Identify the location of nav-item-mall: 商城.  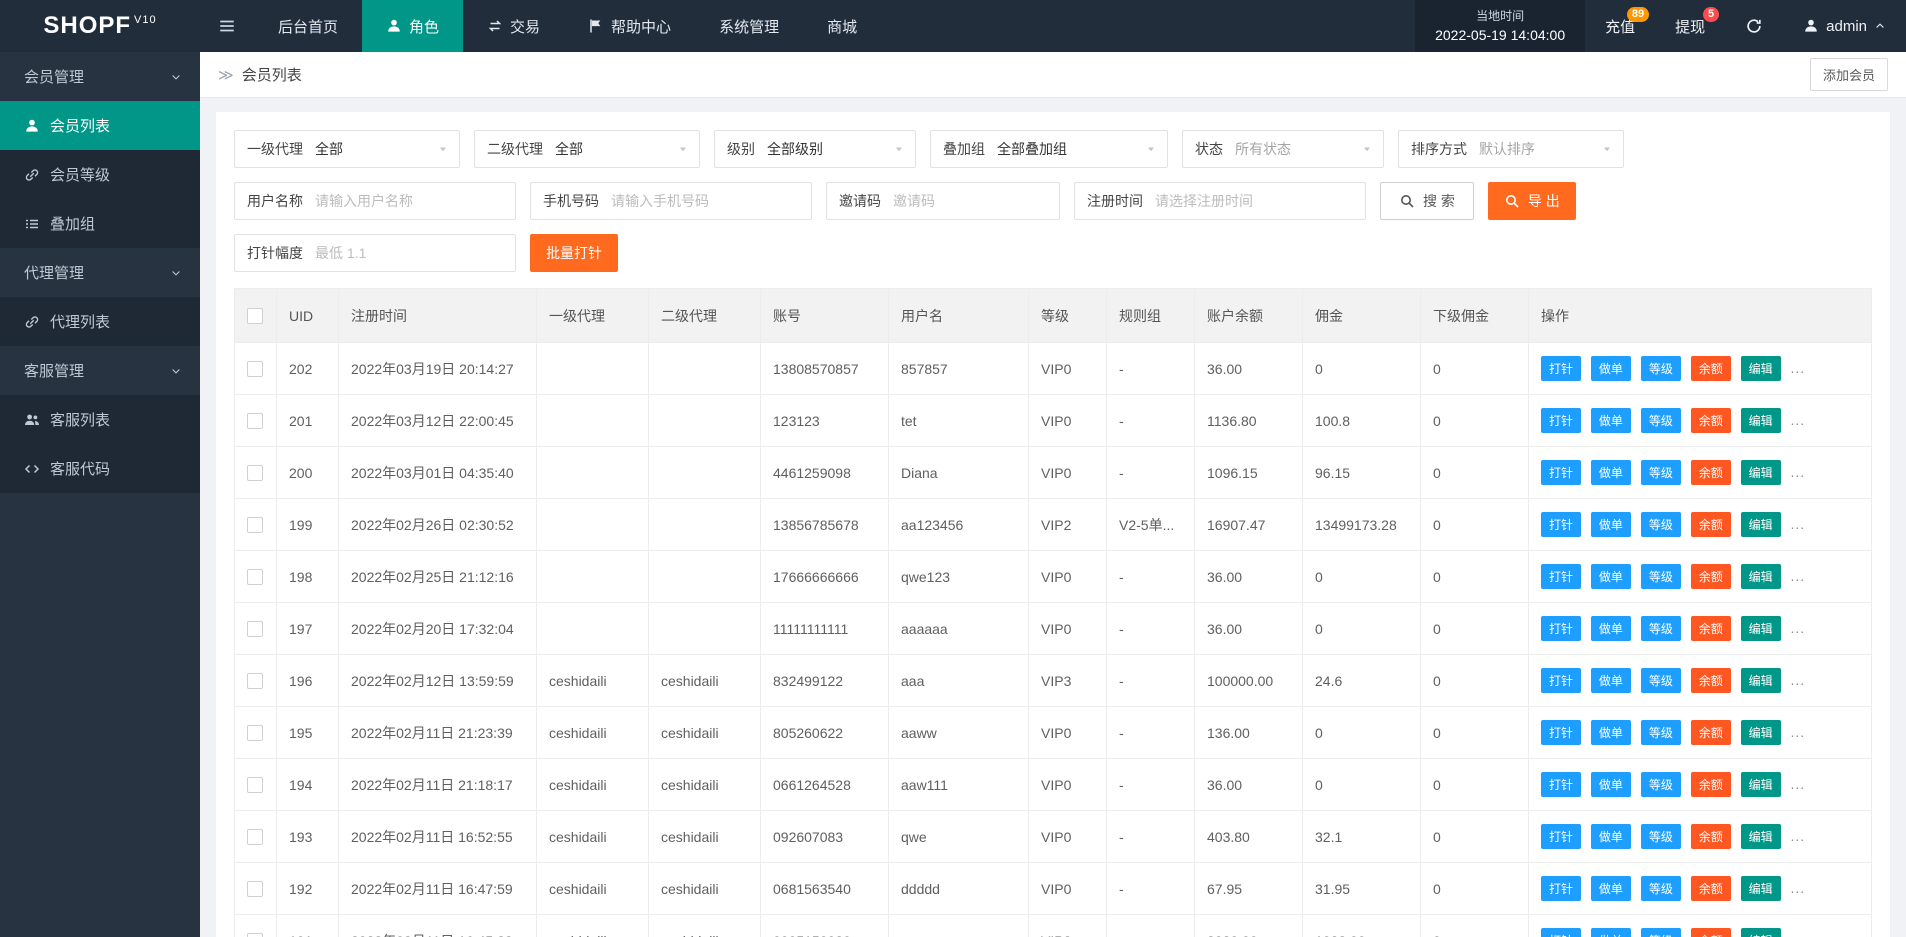
(842, 26).